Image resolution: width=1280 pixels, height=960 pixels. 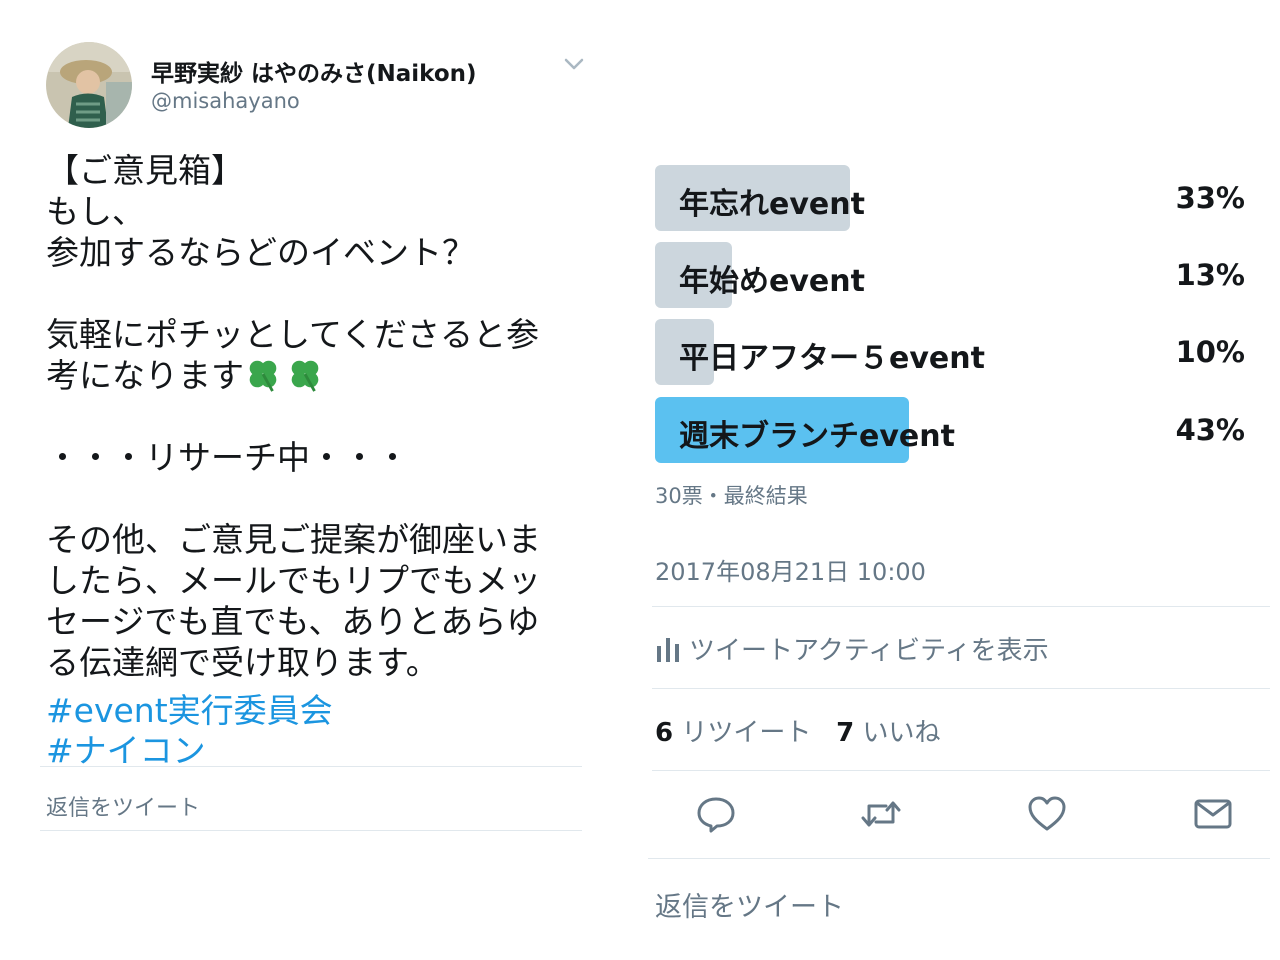 What do you see at coordinates (1210, 198) in the screenshot?
I see `poll-option-percent: 33%` at bounding box center [1210, 198].